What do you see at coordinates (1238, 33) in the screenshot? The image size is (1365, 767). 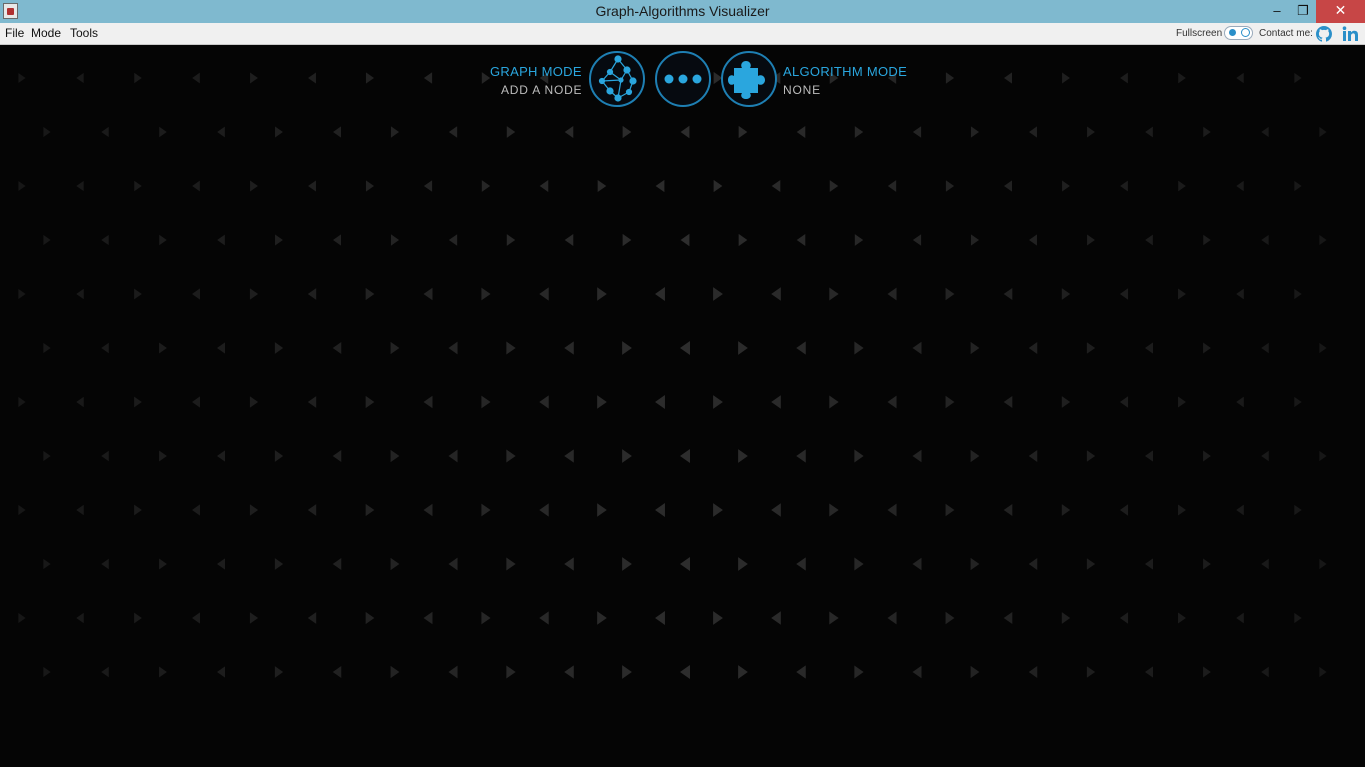 I see `fullscreen-toggle` at bounding box center [1238, 33].